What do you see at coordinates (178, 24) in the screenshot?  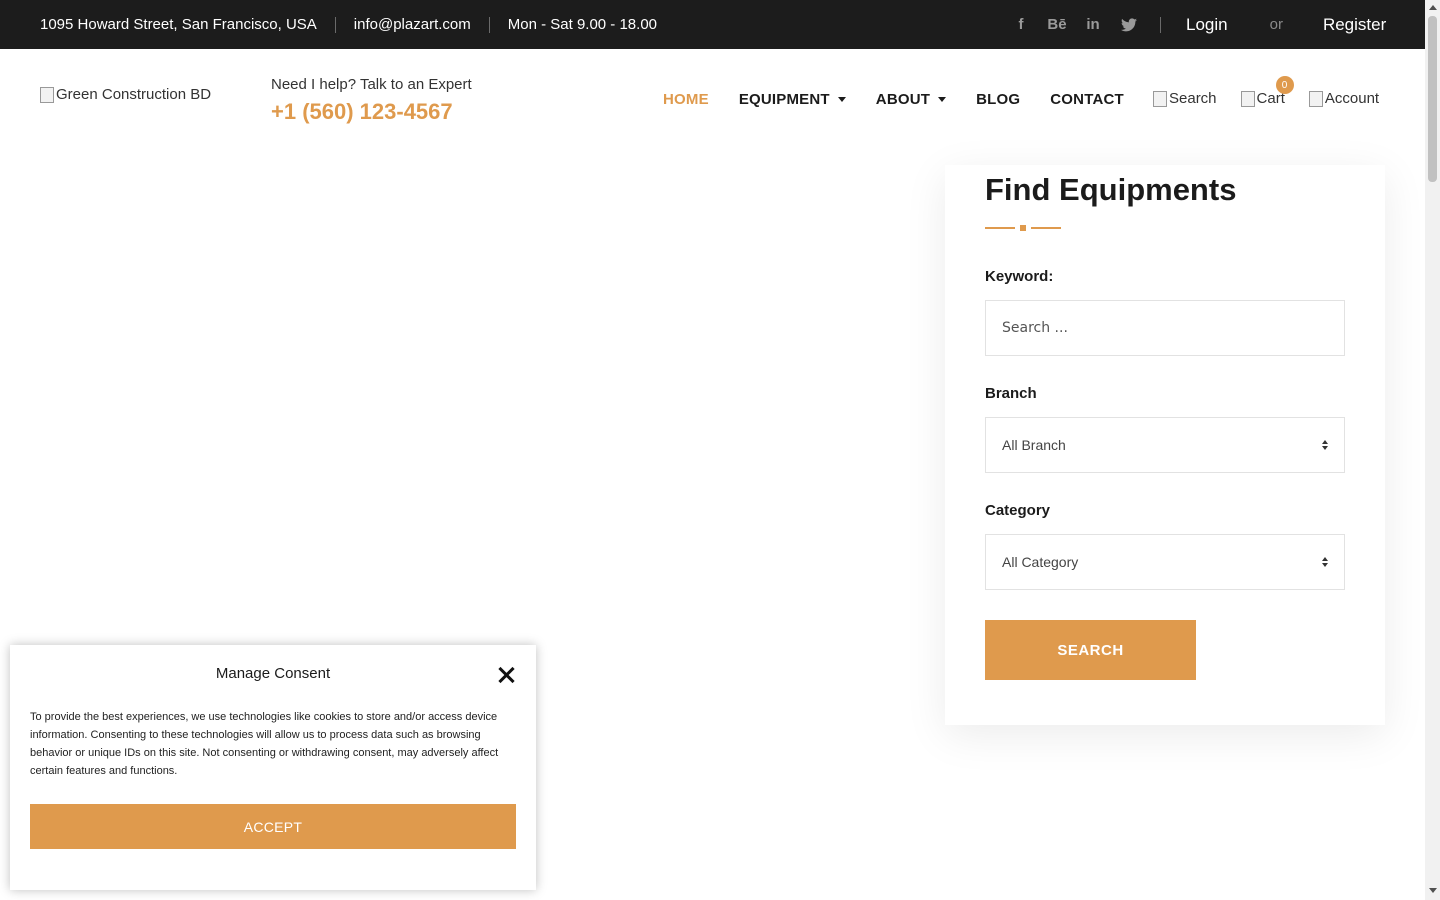 I see `address-text: 1095 Howard Street, San Francisco, USA` at bounding box center [178, 24].